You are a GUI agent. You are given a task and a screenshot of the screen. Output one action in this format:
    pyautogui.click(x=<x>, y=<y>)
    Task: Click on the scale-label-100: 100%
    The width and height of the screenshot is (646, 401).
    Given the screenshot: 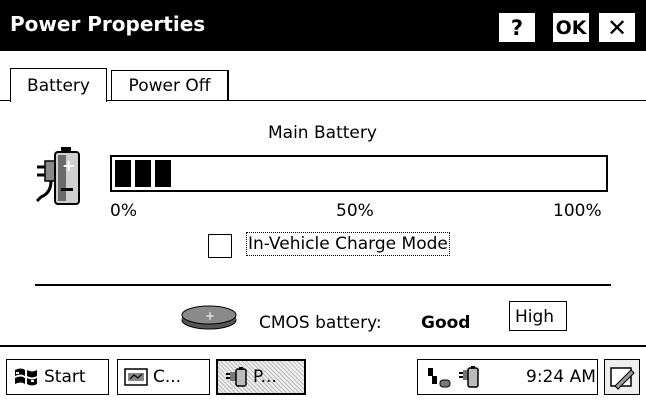 What is the action you would take?
    pyautogui.click(x=577, y=211)
    